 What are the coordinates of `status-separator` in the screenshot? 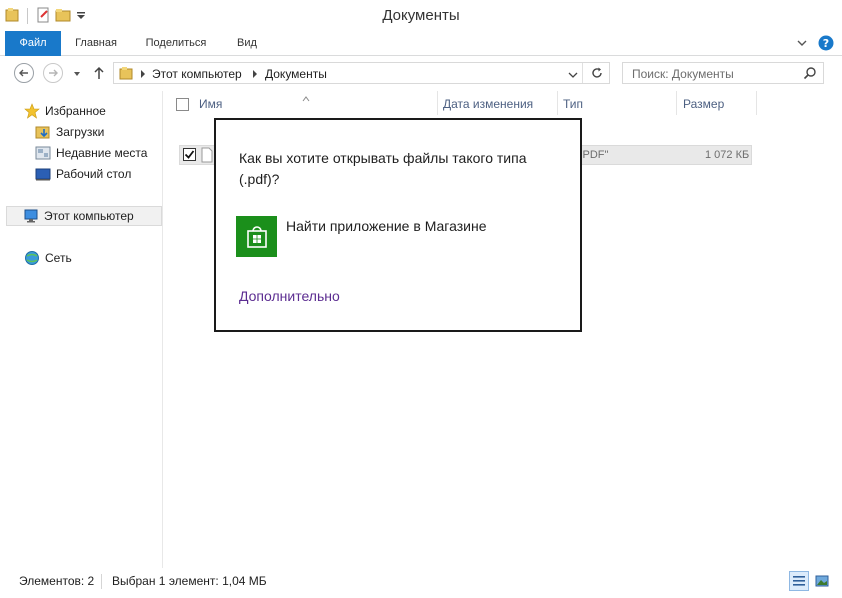 It's located at (101, 581).